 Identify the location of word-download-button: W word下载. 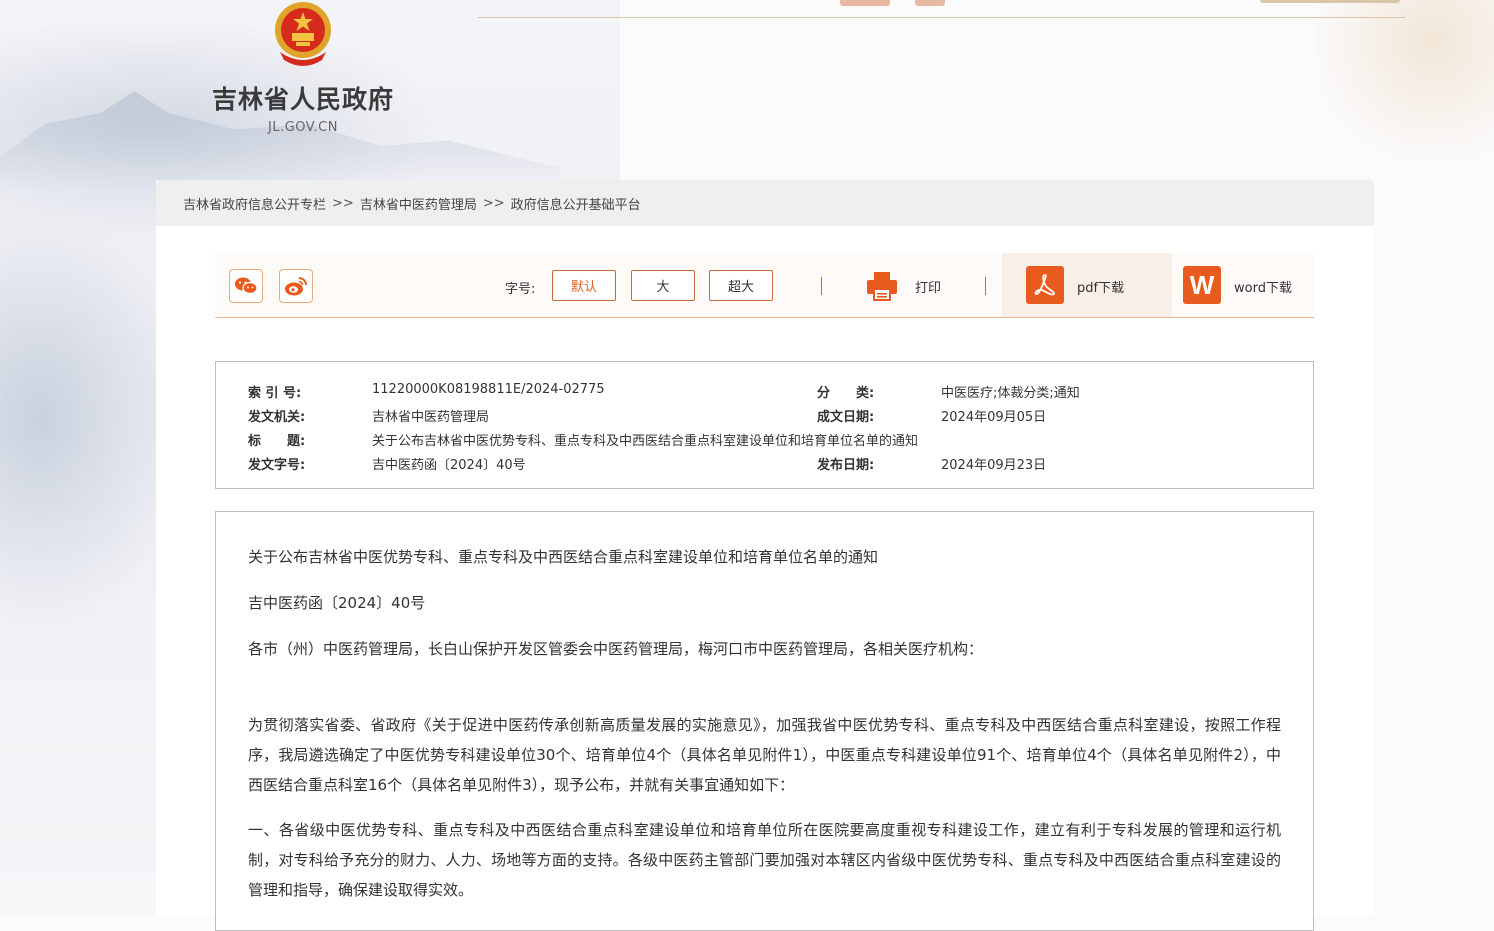
(1243, 285).